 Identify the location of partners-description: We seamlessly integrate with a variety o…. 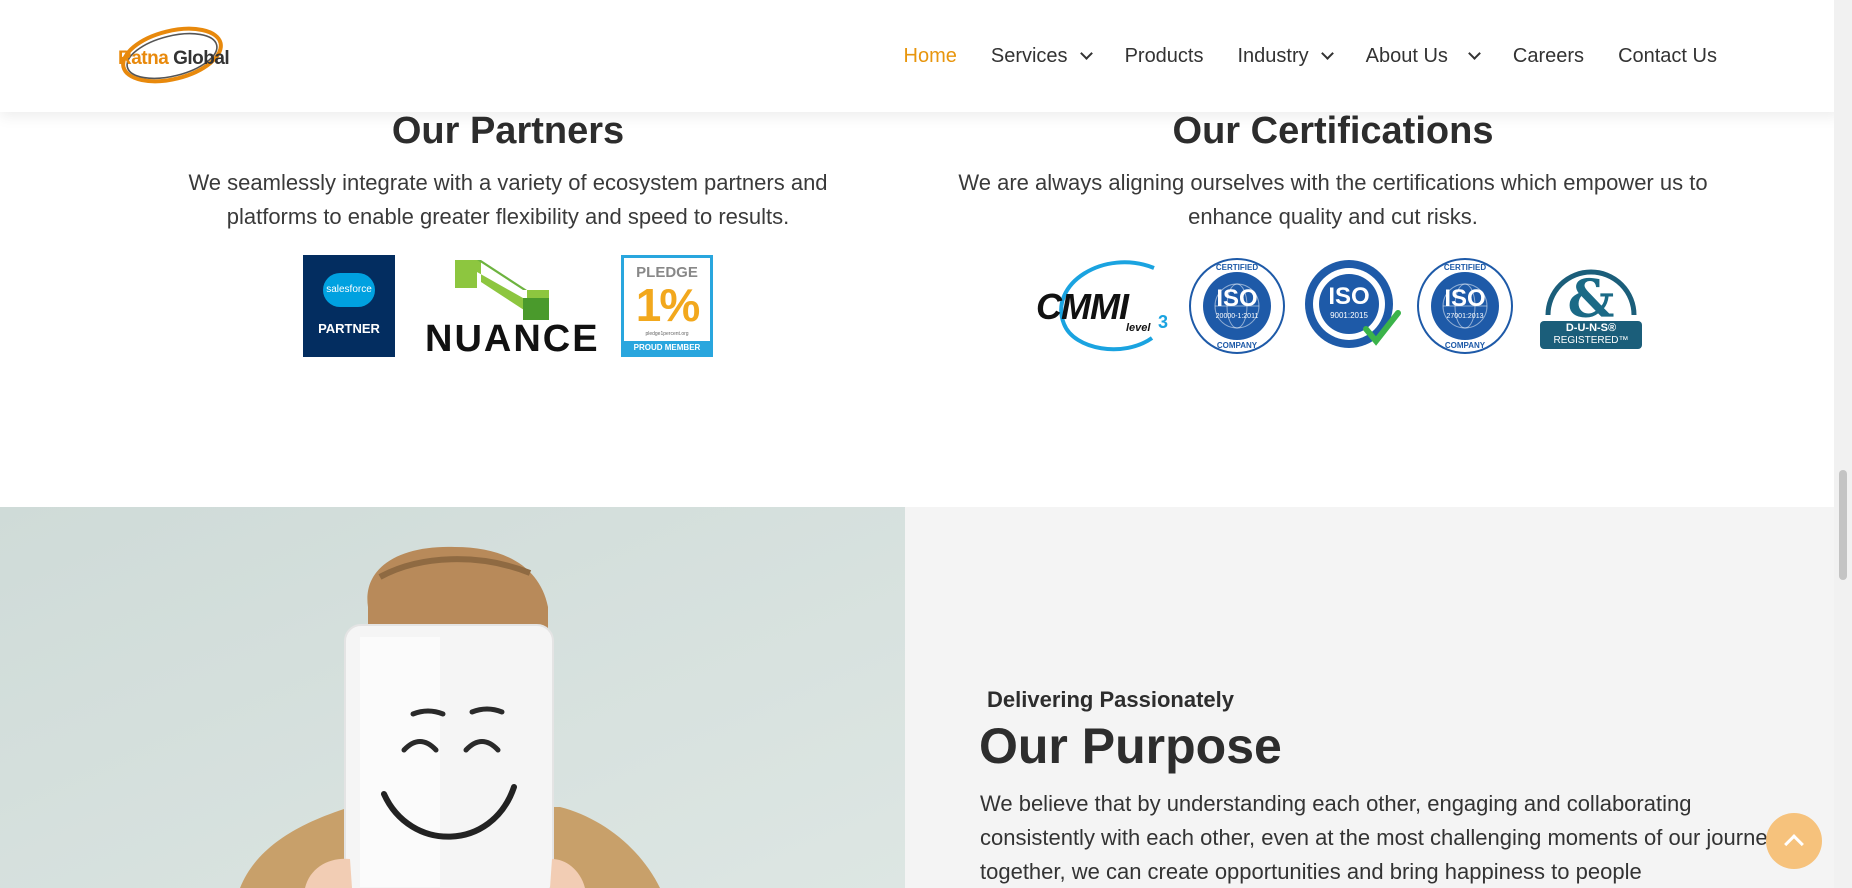
(508, 199).